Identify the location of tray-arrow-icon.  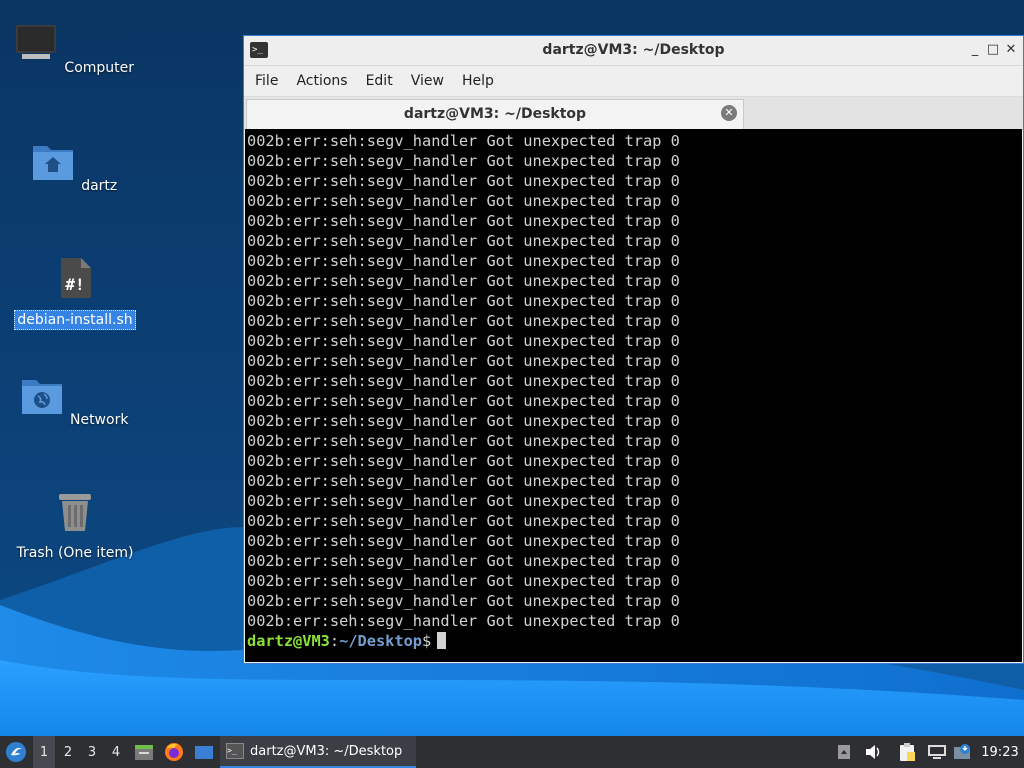
(844, 752).